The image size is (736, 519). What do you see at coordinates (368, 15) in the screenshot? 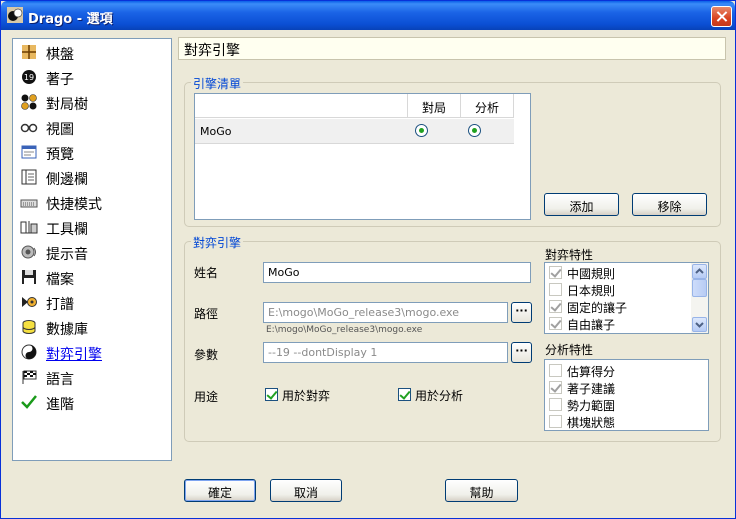
I see `title-bar: Drago - 選項` at bounding box center [368, 15].